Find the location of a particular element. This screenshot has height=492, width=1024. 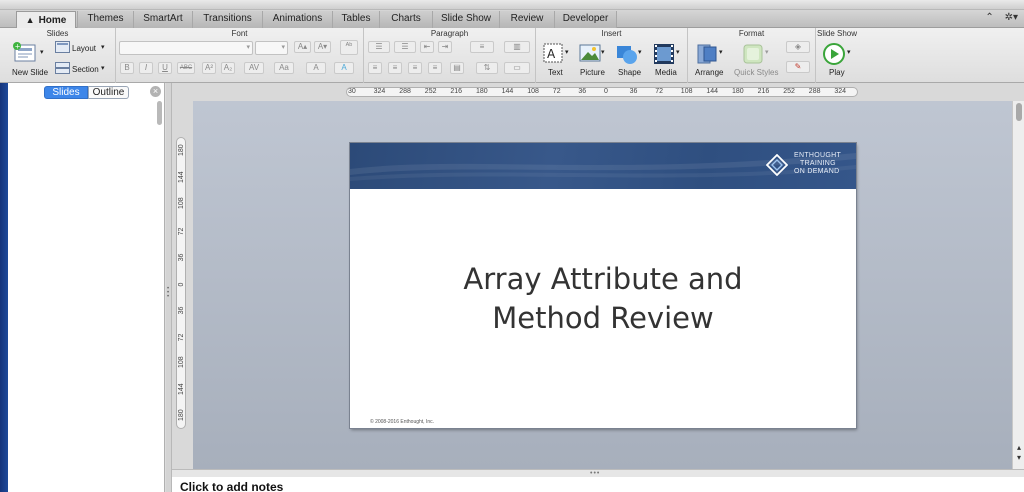

increase-indent-button: ⇥ is located at coordinates (445, 47).